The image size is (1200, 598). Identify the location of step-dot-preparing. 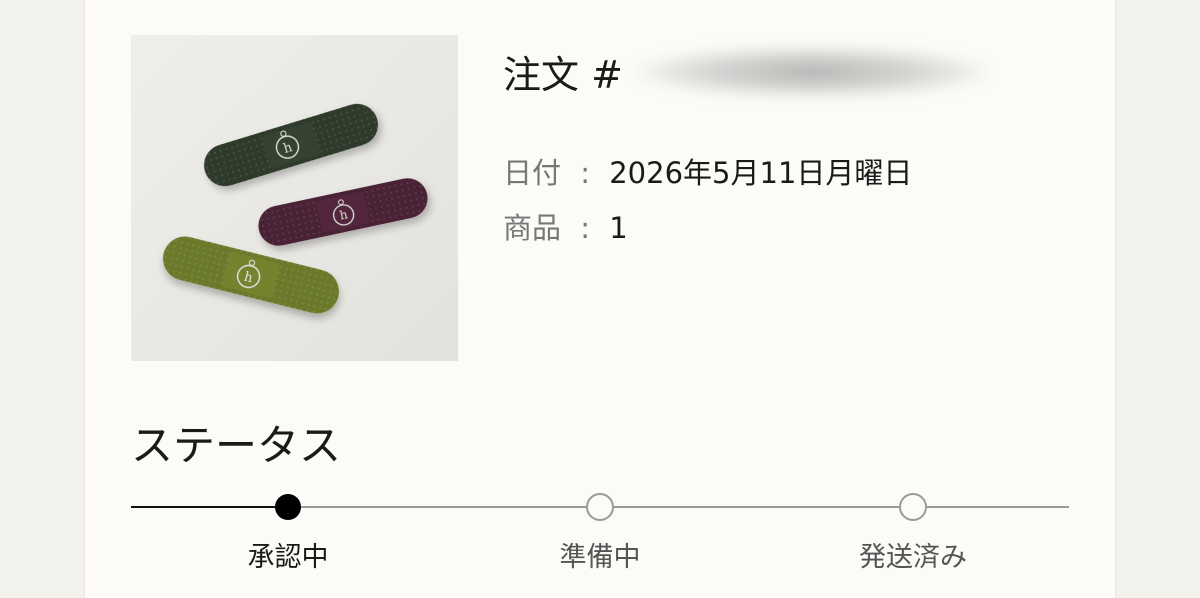
(600, 507).